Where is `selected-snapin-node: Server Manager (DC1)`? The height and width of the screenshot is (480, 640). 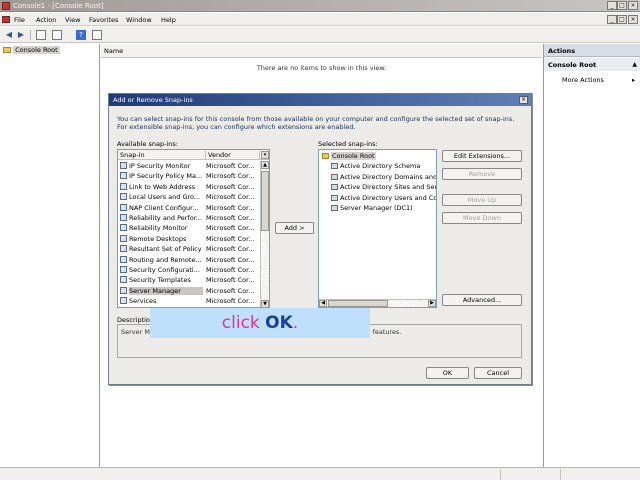 selected-snapin-node: Server Manager (DC1) is located at coordinates (372, 208).